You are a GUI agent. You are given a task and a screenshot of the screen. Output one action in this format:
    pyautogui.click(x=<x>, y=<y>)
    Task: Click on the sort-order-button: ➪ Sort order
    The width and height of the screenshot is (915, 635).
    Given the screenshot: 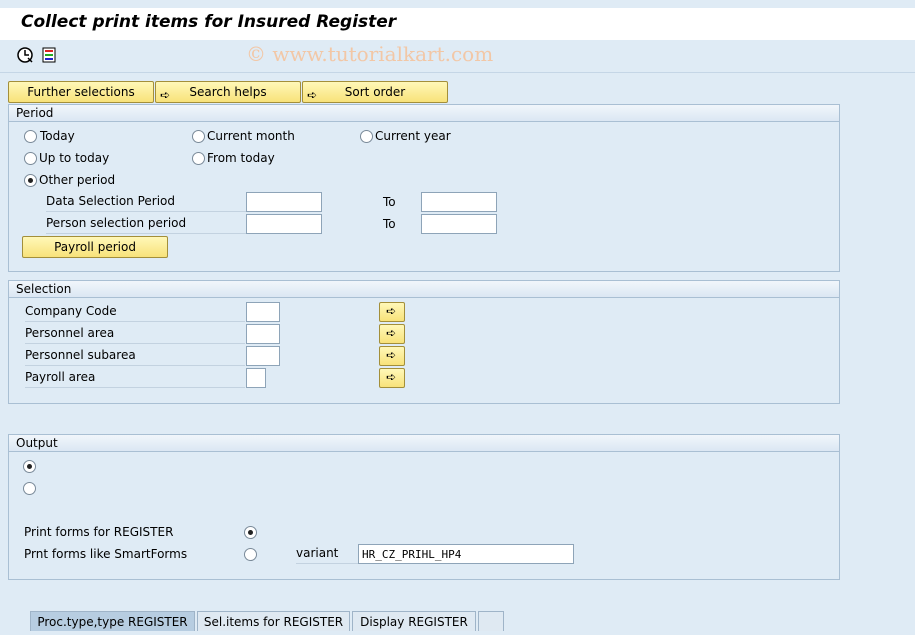 What is the action you would take?
    pyautogui.click(x=375, y=92)
    